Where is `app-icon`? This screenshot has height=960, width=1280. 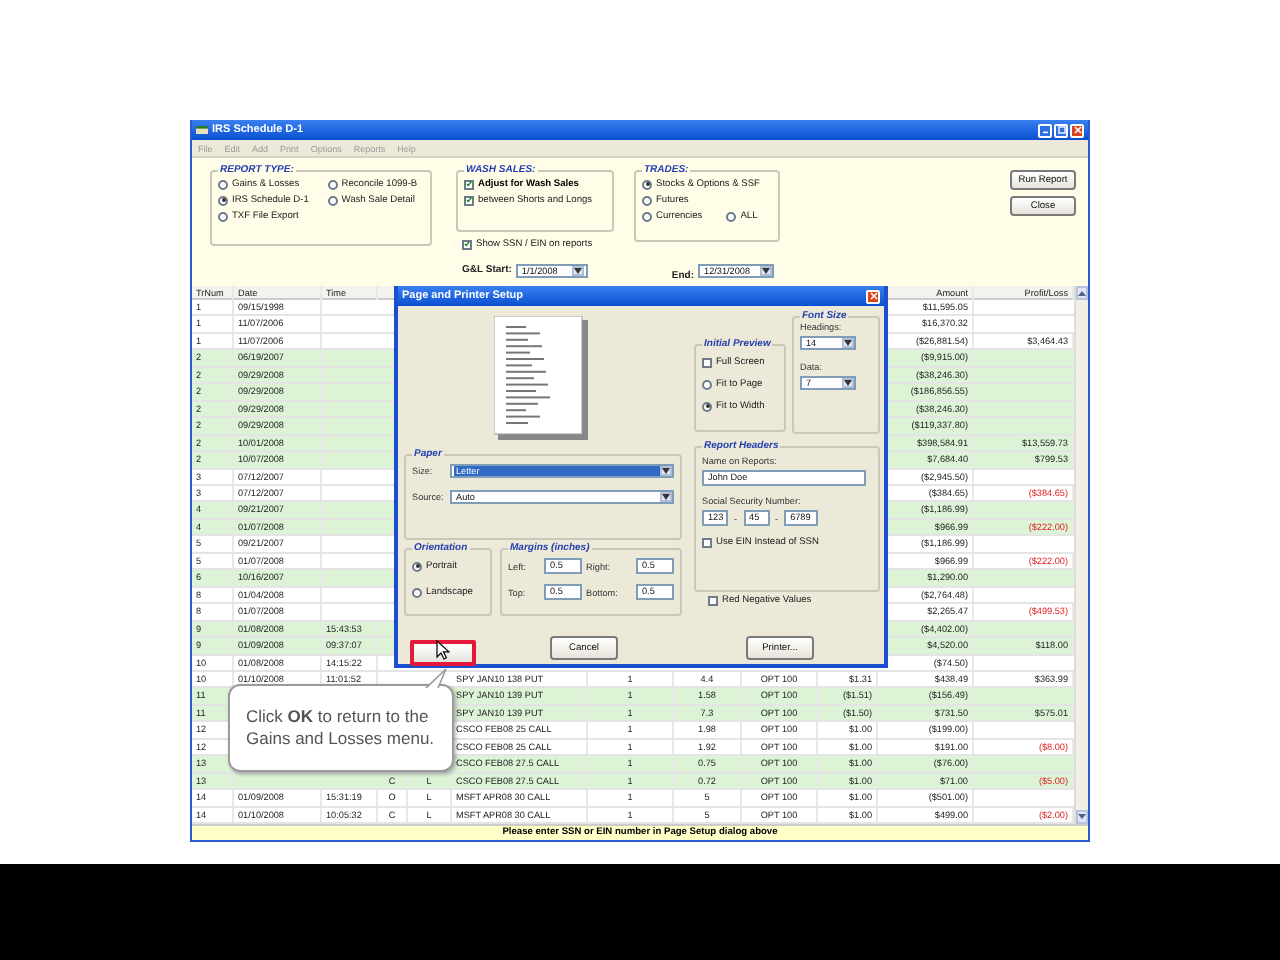
app-icon is located at coordinates (202, 130).